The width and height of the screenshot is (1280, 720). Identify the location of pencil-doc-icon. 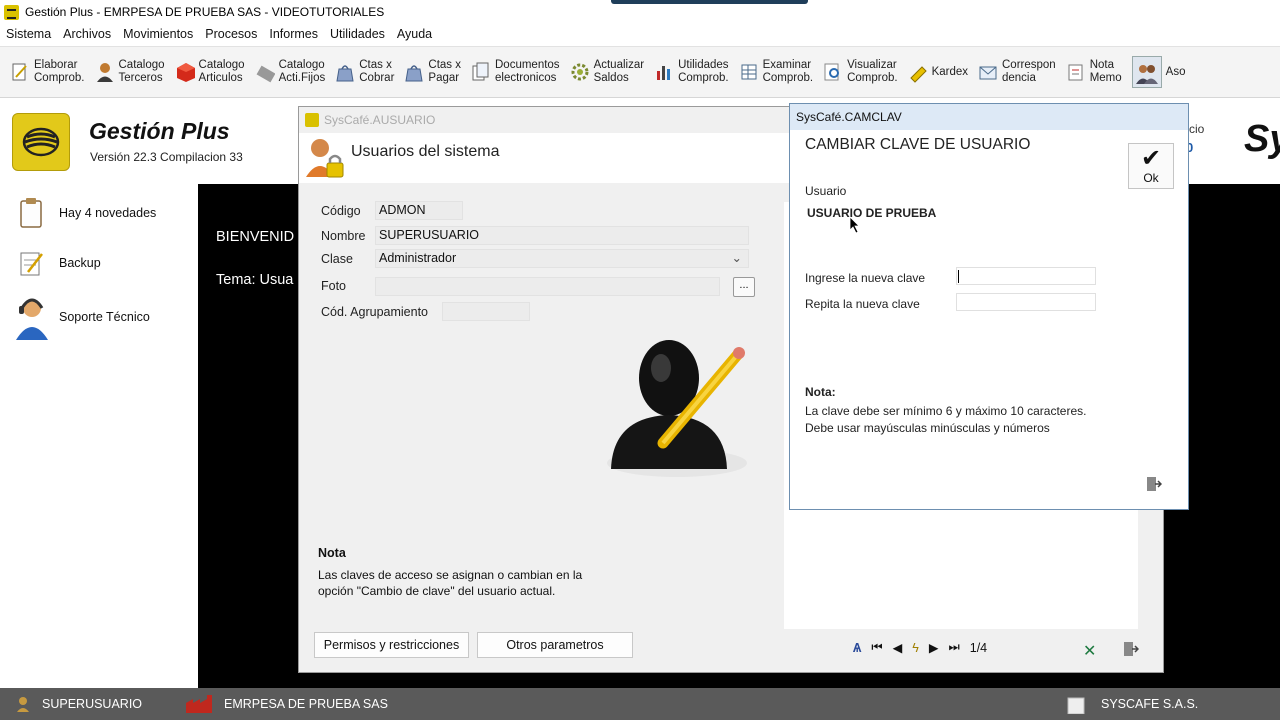
(20, 72).